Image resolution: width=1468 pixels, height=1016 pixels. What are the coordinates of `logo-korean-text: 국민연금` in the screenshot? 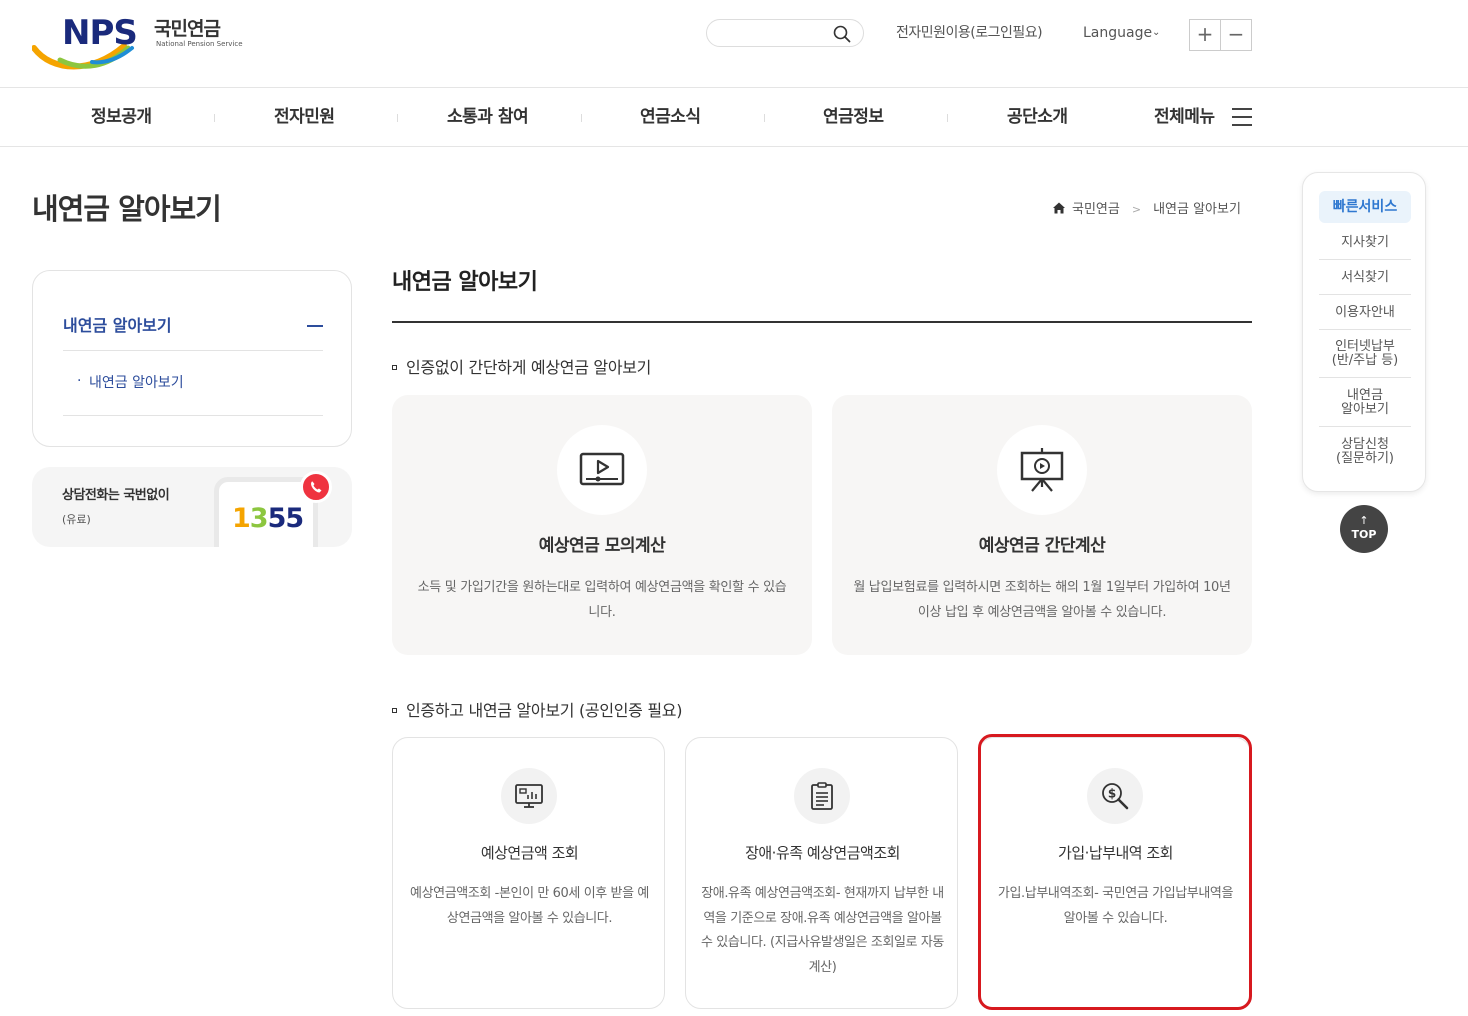 It's located at (187, 29).